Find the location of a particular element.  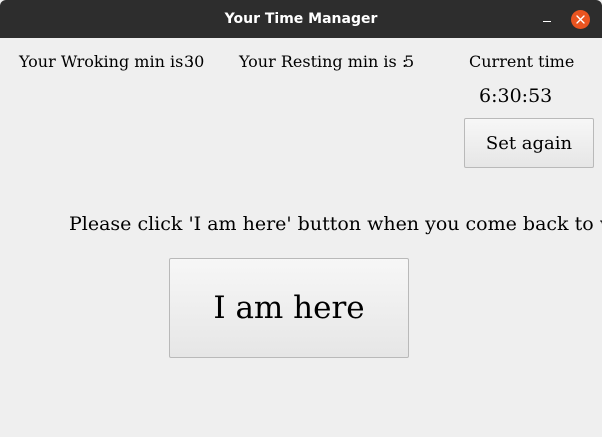

set-again-button: Set again is located at coordinates (529, 143).